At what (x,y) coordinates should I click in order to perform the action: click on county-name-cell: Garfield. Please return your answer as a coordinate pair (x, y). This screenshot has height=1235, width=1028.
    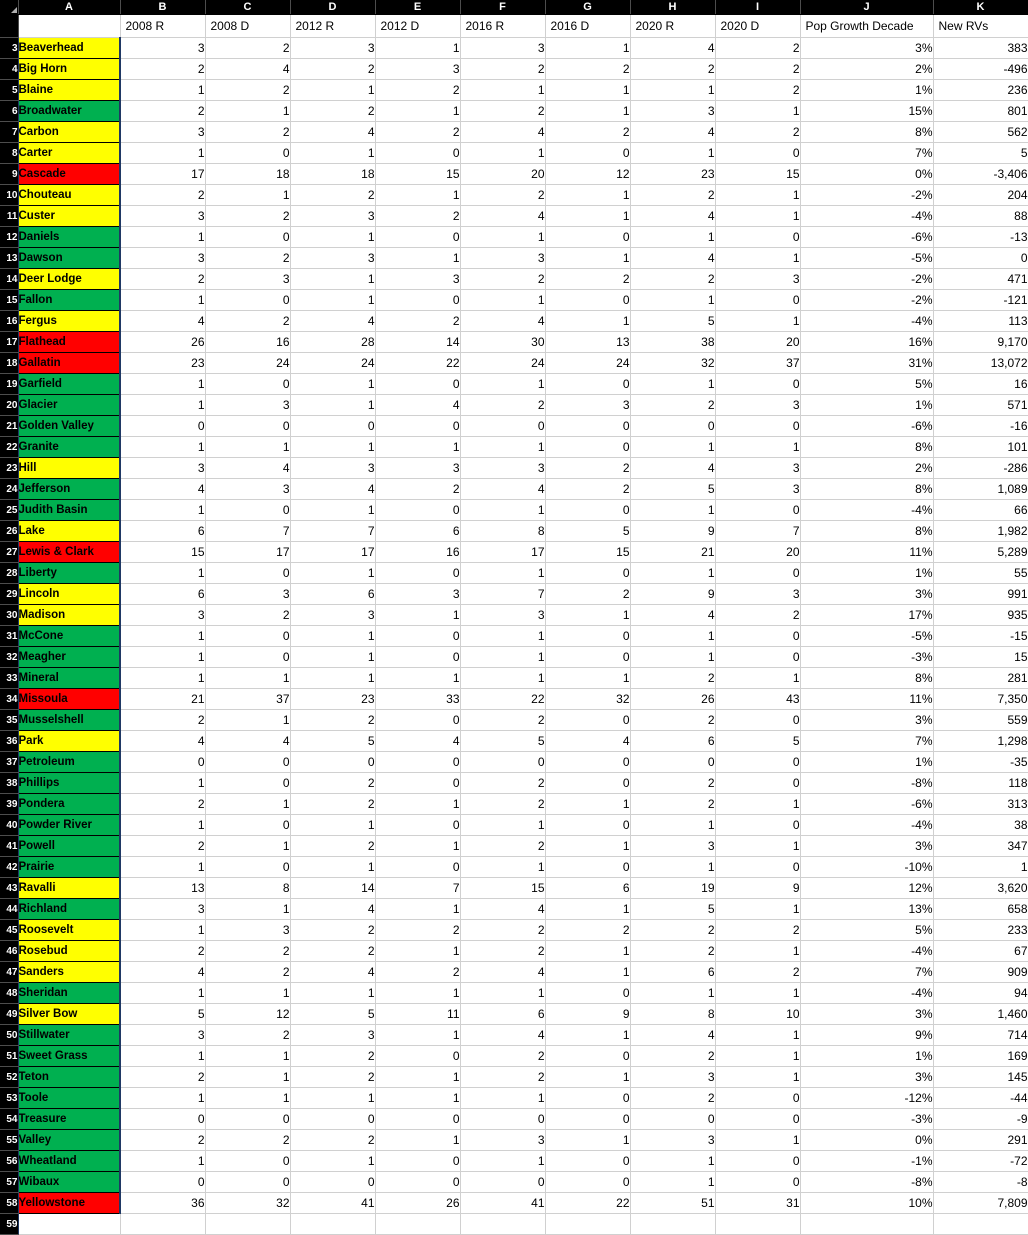
    Looking at the image, I should click on (69, 384).